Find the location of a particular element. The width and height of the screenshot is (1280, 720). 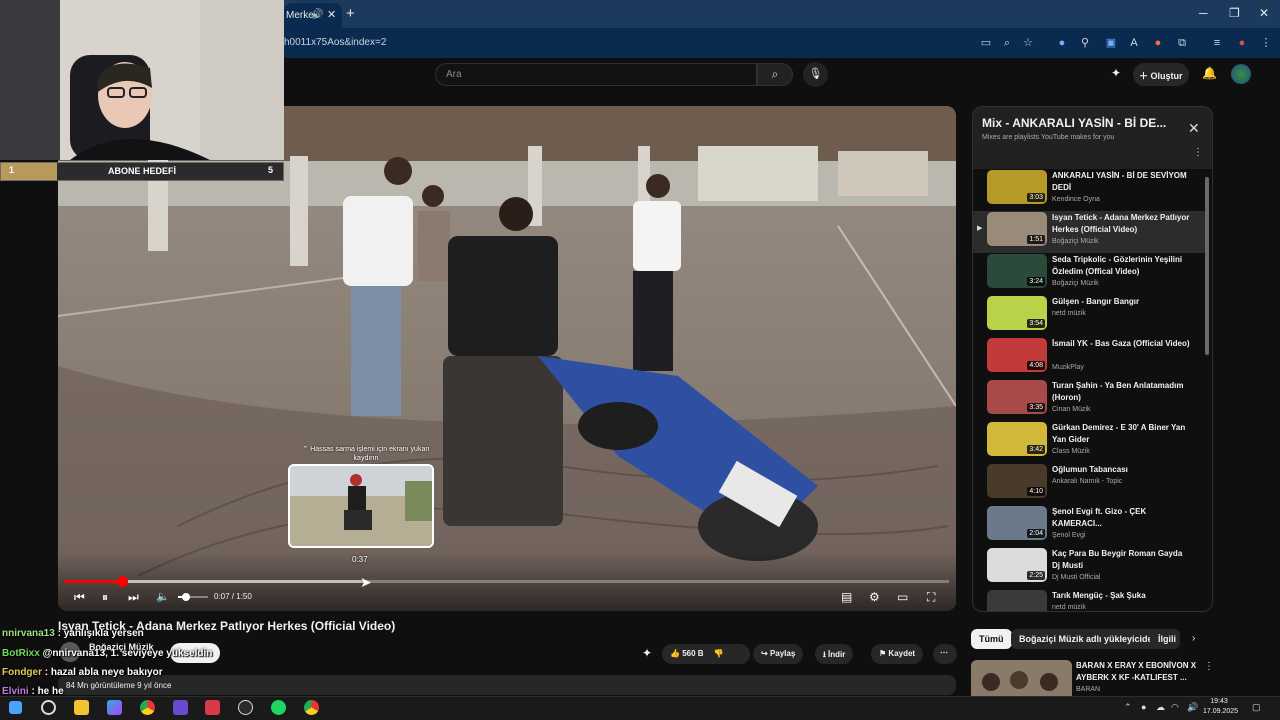

more-actions-button: ⋯ is located at coordinates (945, 654).